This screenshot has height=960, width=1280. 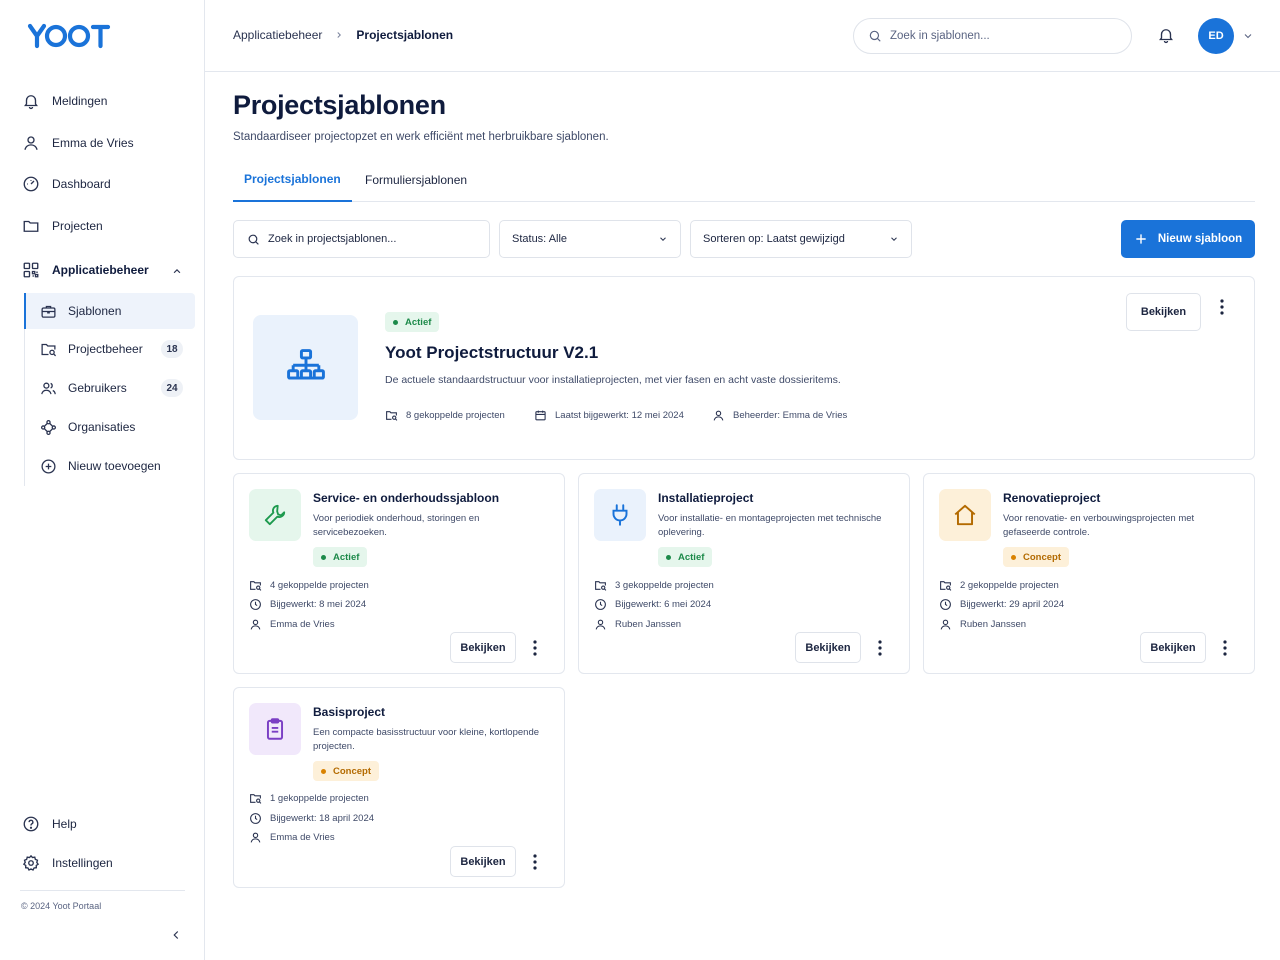 I want to click on featured-template-title: Yoot Projectstructuur V2.1, so click(x=491, y=353).